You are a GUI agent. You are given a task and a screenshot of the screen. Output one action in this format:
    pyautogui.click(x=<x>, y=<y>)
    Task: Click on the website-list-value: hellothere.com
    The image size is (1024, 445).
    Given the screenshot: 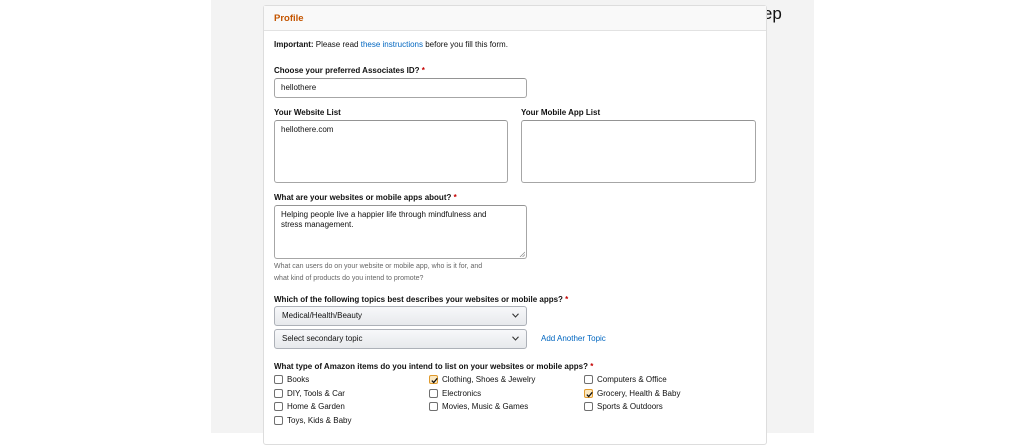 What is the action you would take?
    pyautogui.click(x=307, y=129)
    